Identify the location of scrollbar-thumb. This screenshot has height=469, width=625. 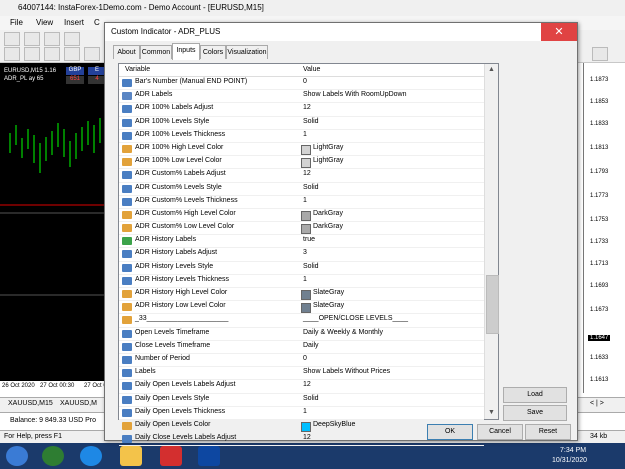
(492, 304).